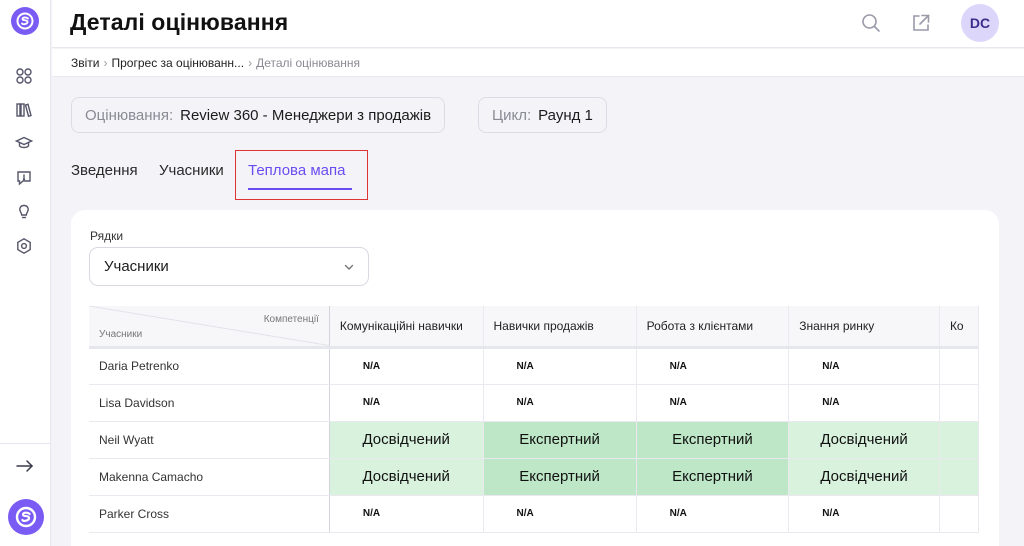 Image resolution: width=1024 pixels, height=546 pixels. I want to click on participant-name: Lisa Davidson, so click(209, 403).